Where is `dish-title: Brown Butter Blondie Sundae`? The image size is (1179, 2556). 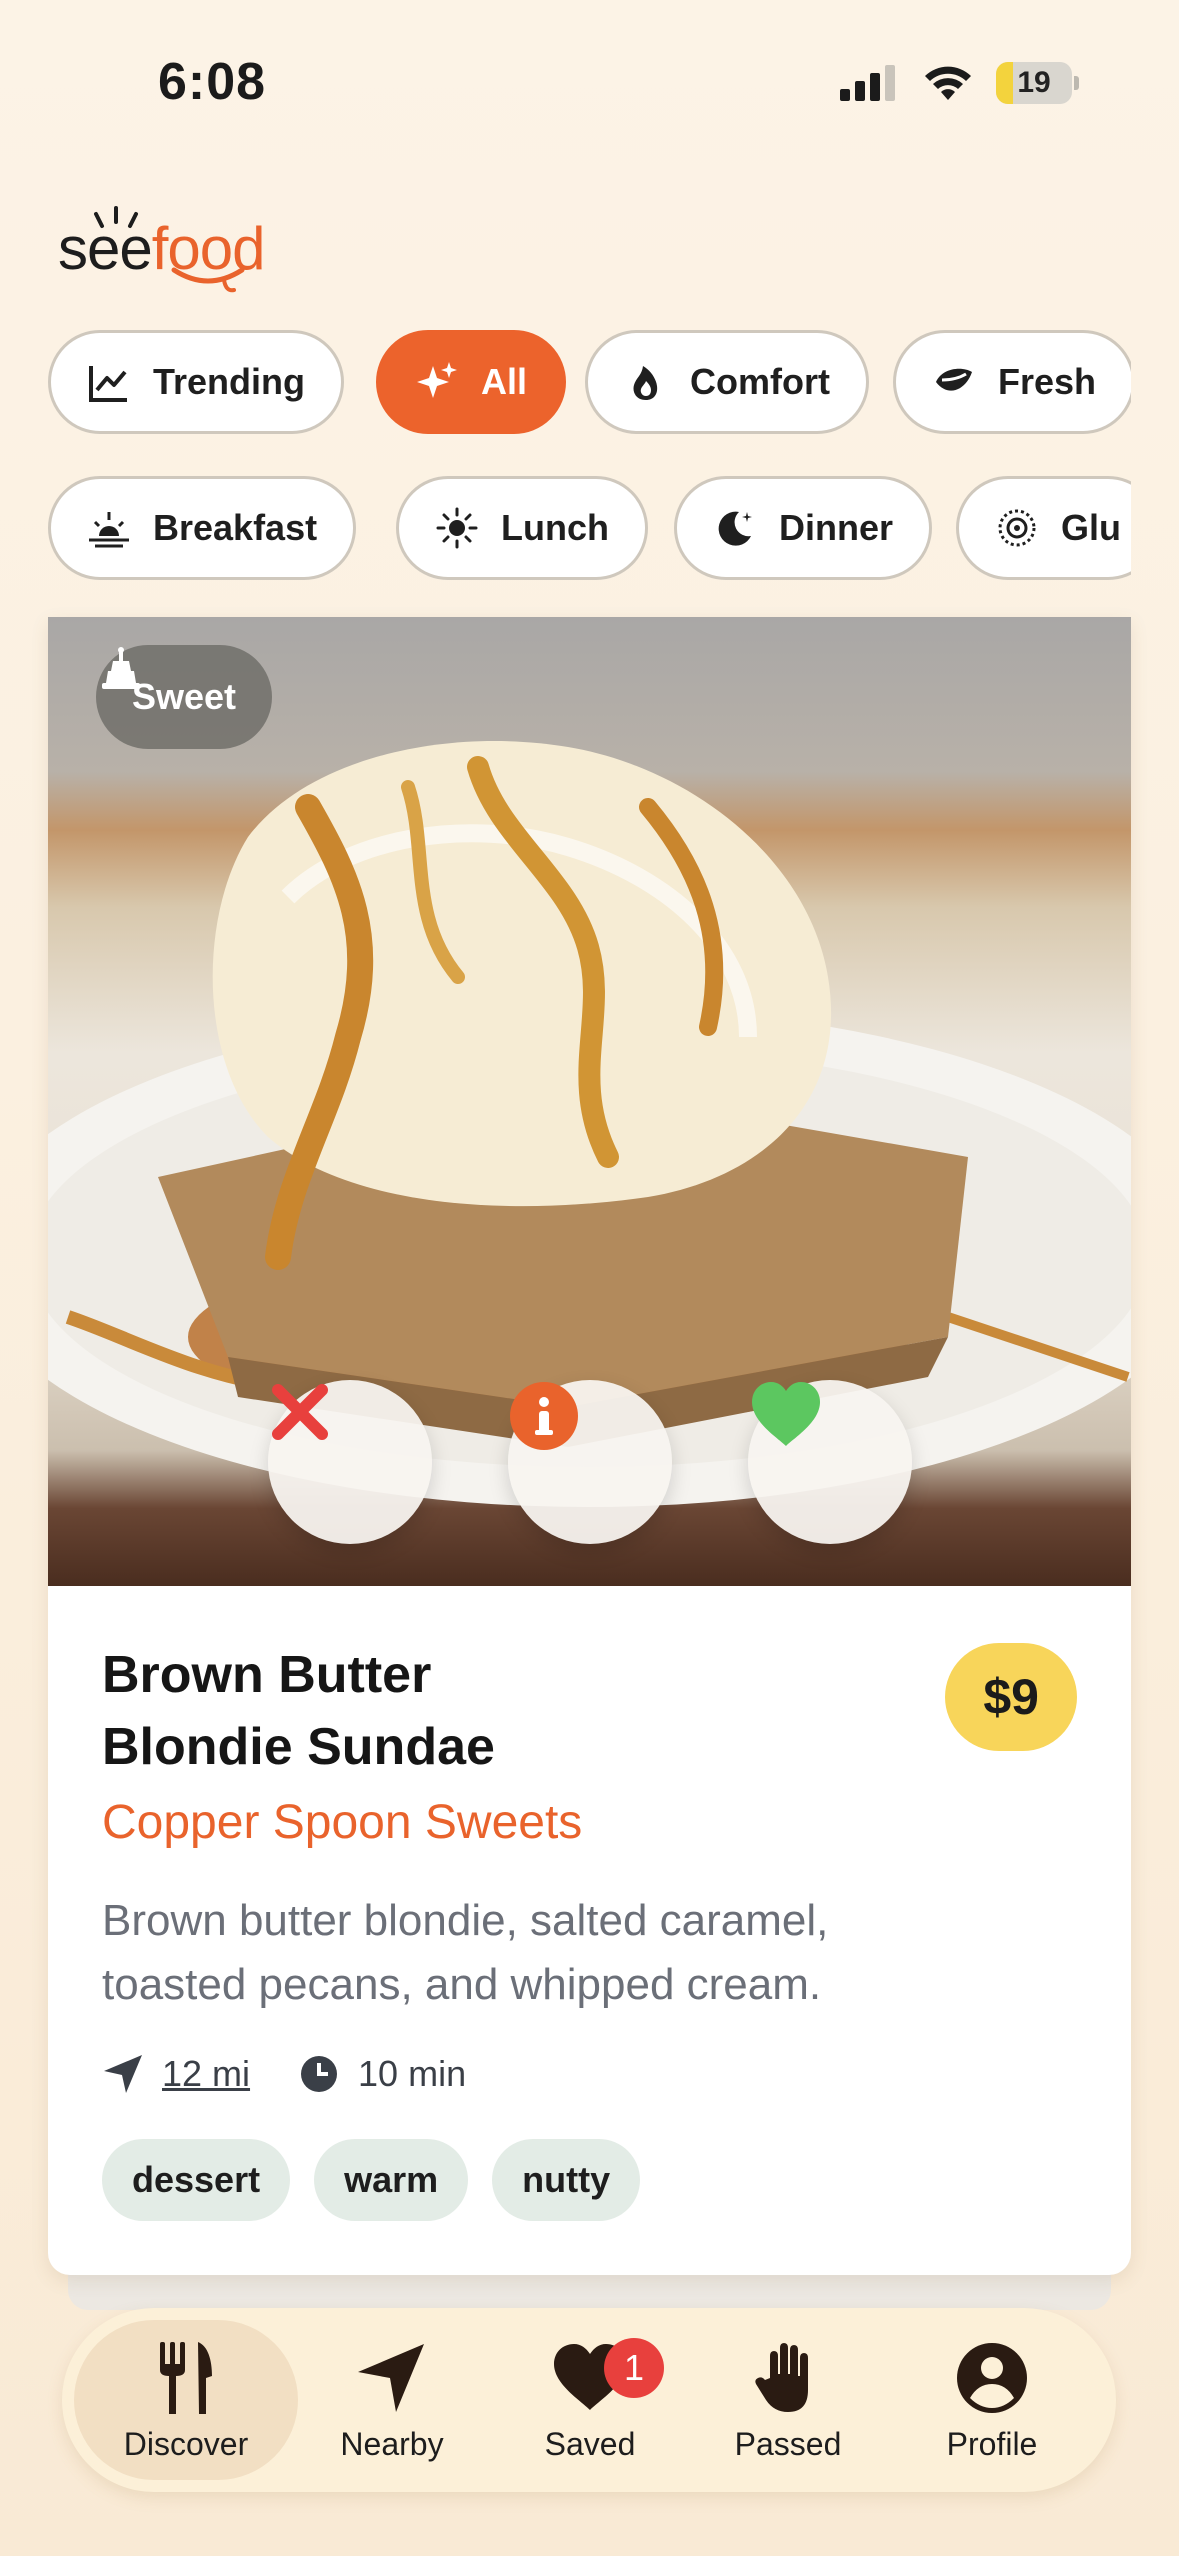 dish-title: Brown Butter Blondie Sundae is located at coordinates (452, 1711).